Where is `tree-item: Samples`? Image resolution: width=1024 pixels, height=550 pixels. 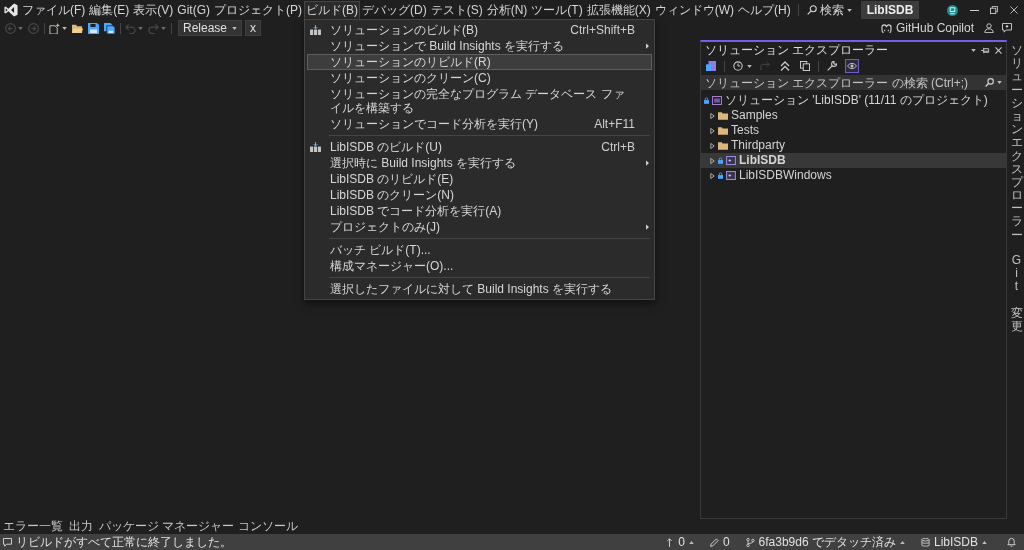
tree-item: Samples is located at coordinates (853, 115).